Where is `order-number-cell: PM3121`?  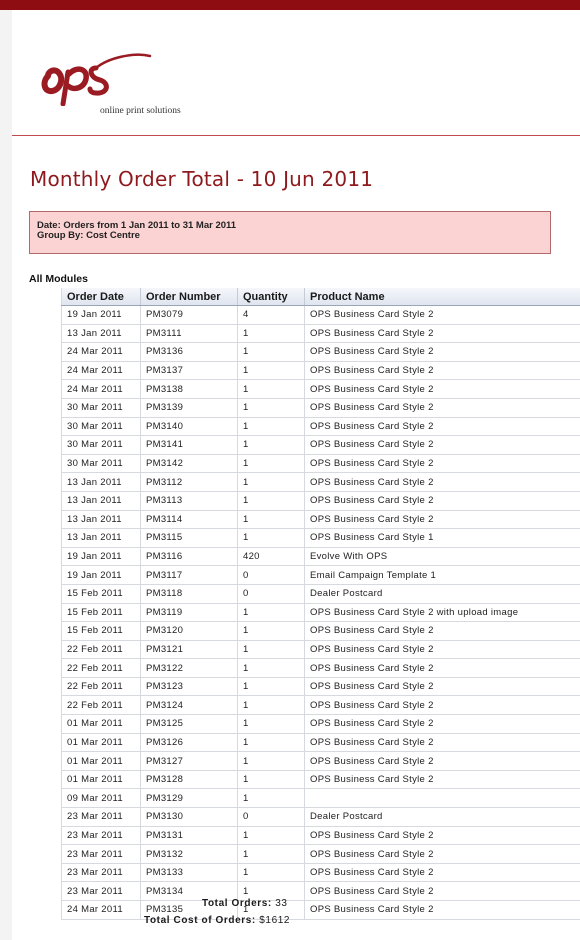
order-number-cell: PM3121 is located at coordinates (189, 650).